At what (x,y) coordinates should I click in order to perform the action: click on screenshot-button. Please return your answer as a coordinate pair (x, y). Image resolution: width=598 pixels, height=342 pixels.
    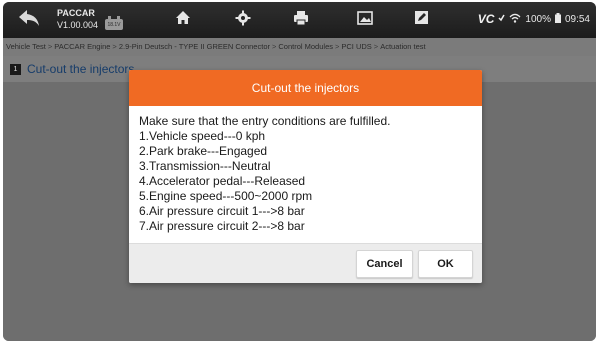
    Looking at the image, I should click on (365, 20).